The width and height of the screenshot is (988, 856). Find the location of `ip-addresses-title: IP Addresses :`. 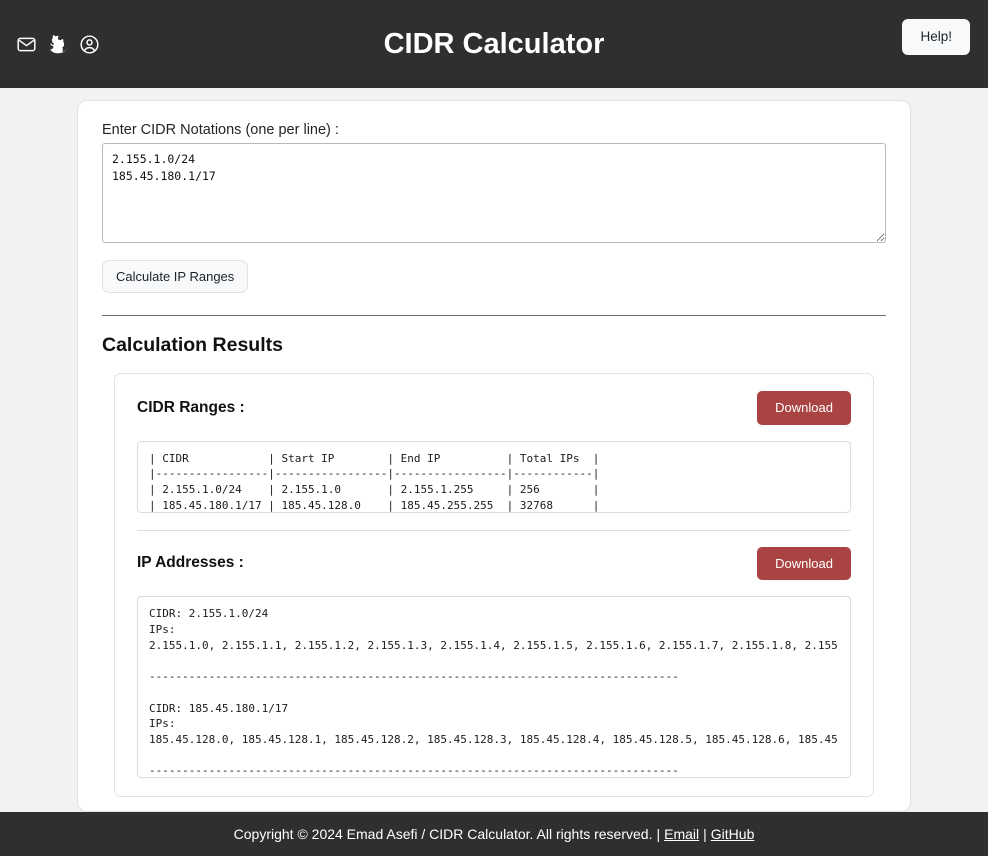

ip-addresses-title: IP Addresses : is located at coordinates (190, 563).